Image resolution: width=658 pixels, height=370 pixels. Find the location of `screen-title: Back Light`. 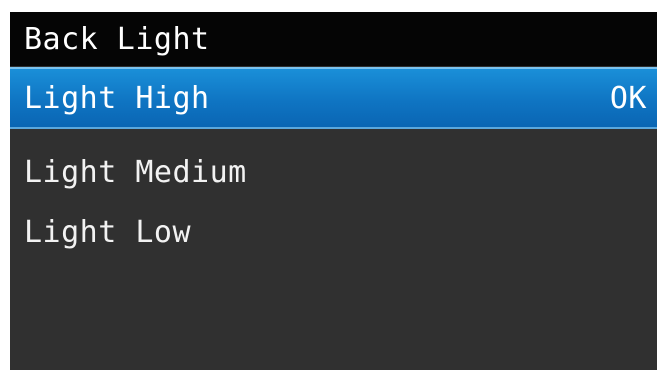

screen-title: Back Light is located at coordinates (117, 39).